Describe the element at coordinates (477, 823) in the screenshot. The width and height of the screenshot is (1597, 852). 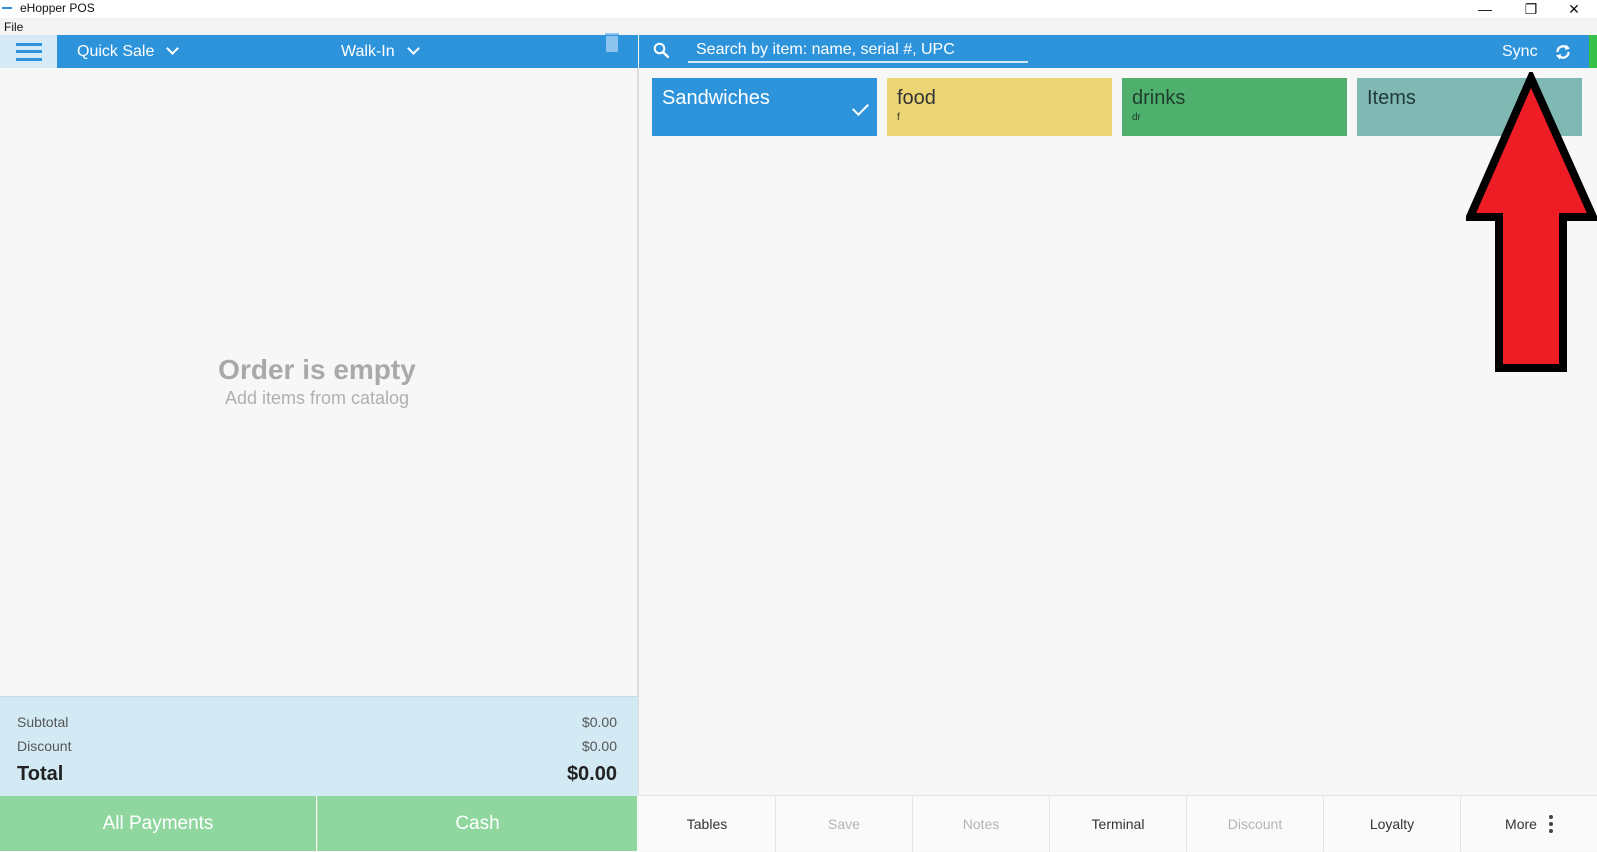
I see `cash-button: Cash` at that location.